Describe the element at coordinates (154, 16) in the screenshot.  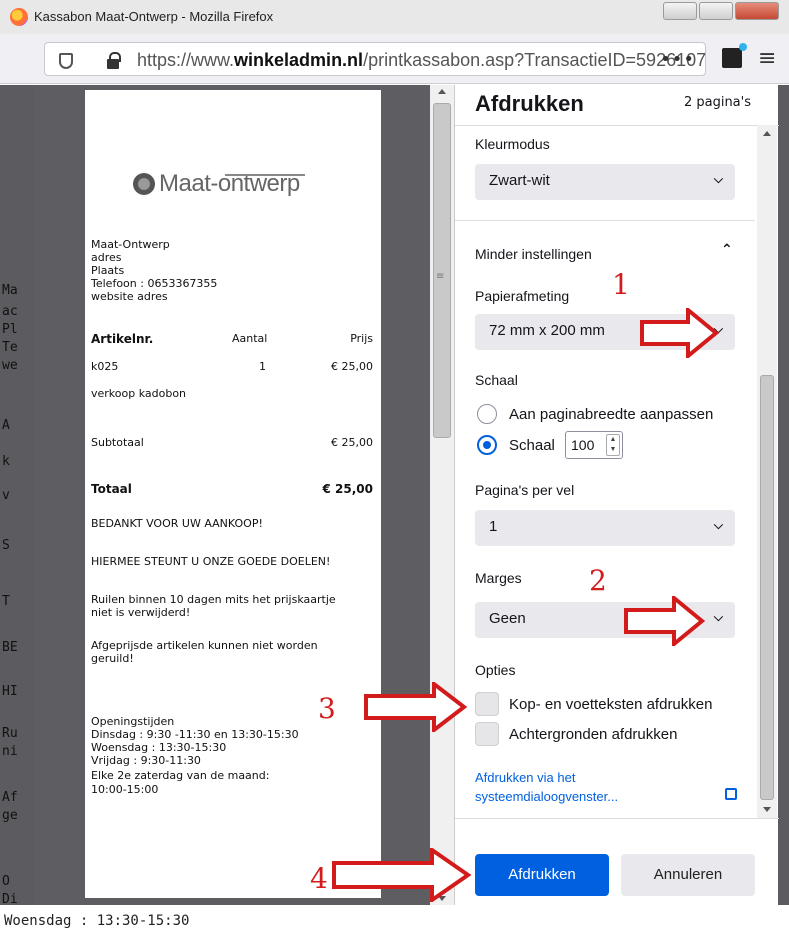
I see `window-title: Kassabon Maat-Ontwerp - Mozilla Firefox` at that location.